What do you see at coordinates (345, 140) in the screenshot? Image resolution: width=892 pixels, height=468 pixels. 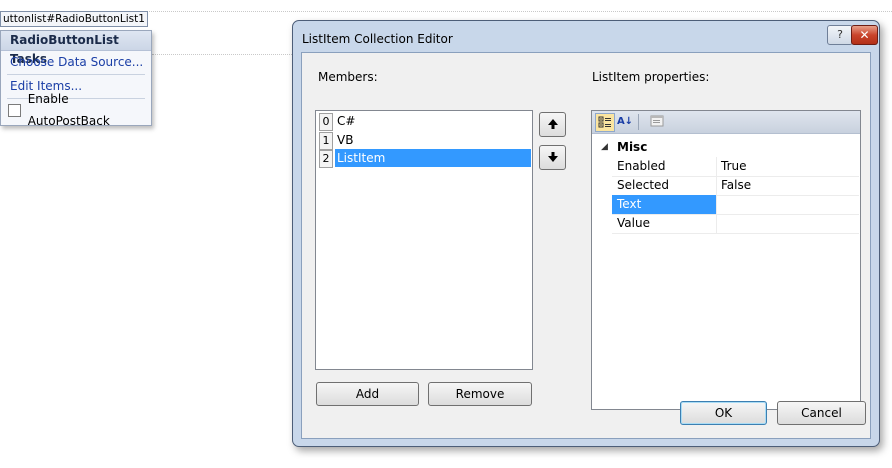 I see `member-text: VB` at bounding box center [345, 140].